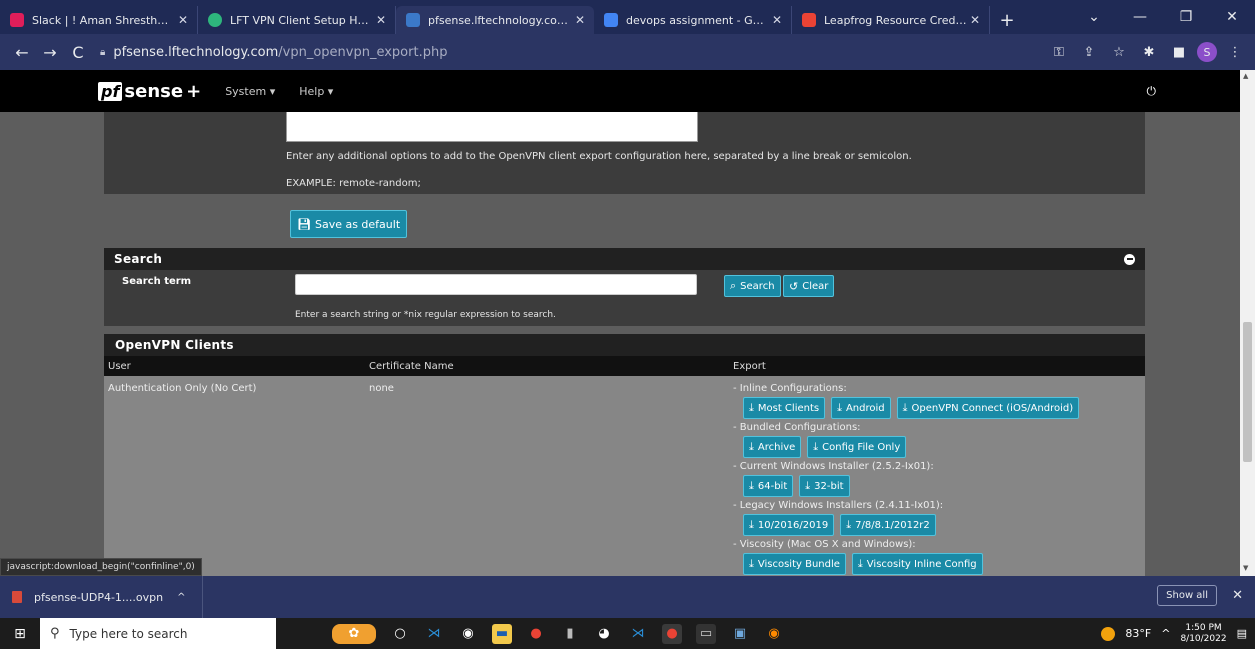 Image resolution: width=1255 pixels, height=649 pixels. What do you see at coordinates (1242, 633) in the screenshot?
I see `notification-icon: ▤` at bounding box center [1242, 633].